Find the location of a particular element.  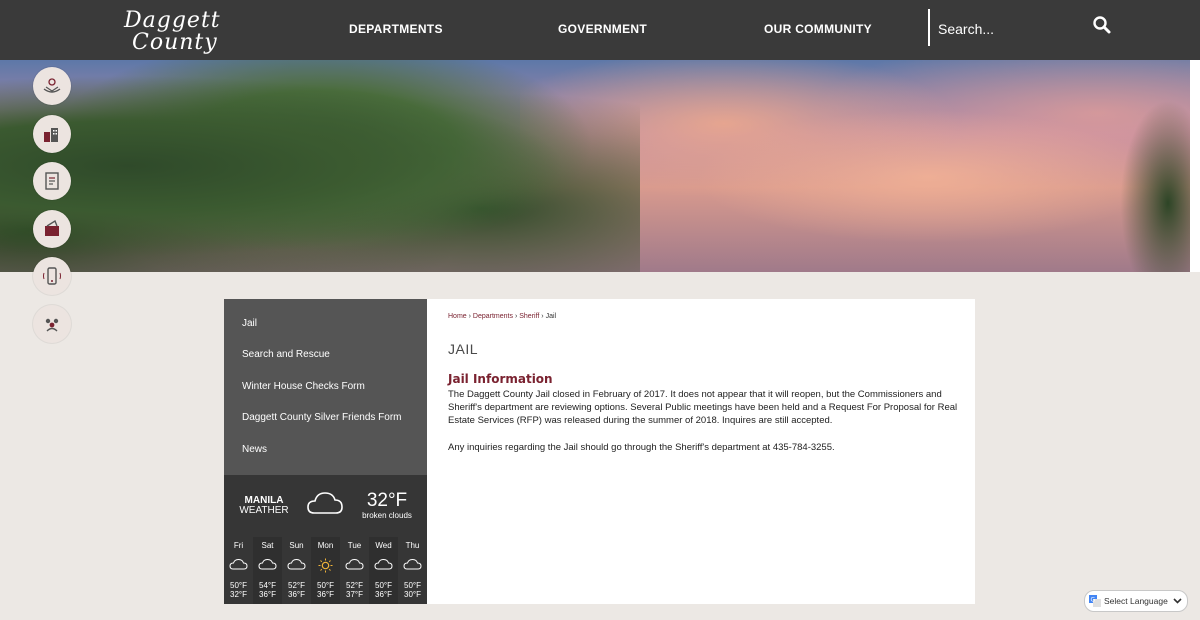

sidebar-item-news: News is located at coordinates (254, 449).